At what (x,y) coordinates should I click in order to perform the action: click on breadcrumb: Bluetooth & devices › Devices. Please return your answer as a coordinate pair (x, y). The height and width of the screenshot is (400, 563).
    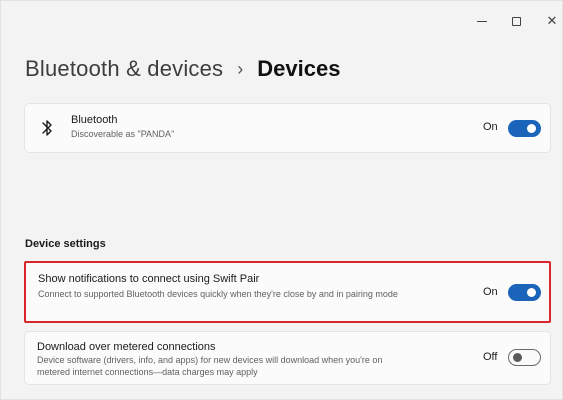
    Looking at the image, I should click on (182, 69).